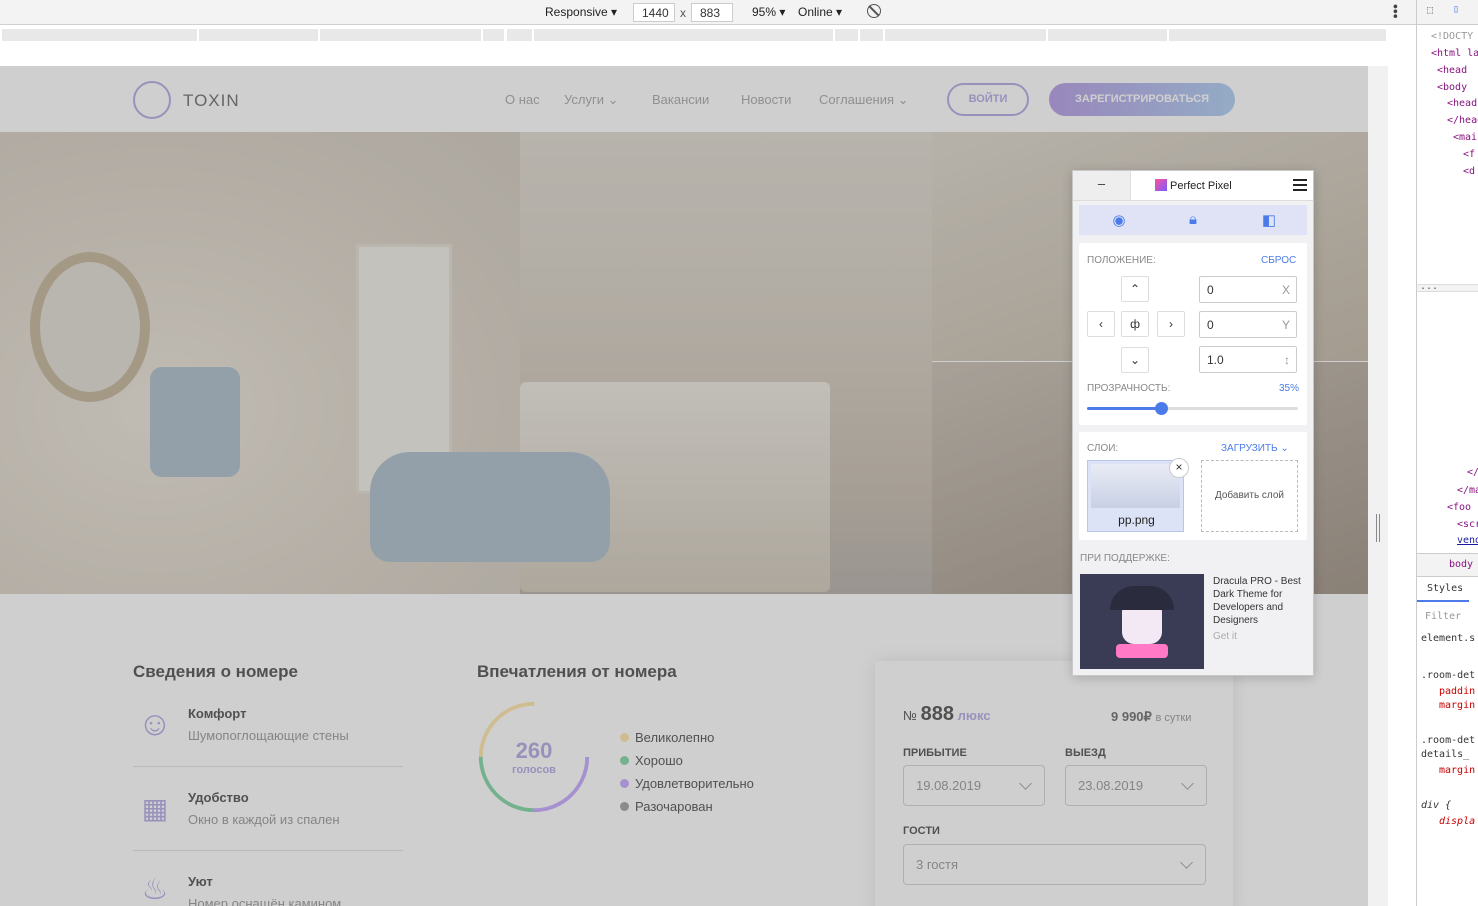 Image resolution: width=1478 pixels, height=906 pixels. Describe the element at coordinates (680, 99) in the screenshot. I see `nav-vacancies: Вакансии` at that location.